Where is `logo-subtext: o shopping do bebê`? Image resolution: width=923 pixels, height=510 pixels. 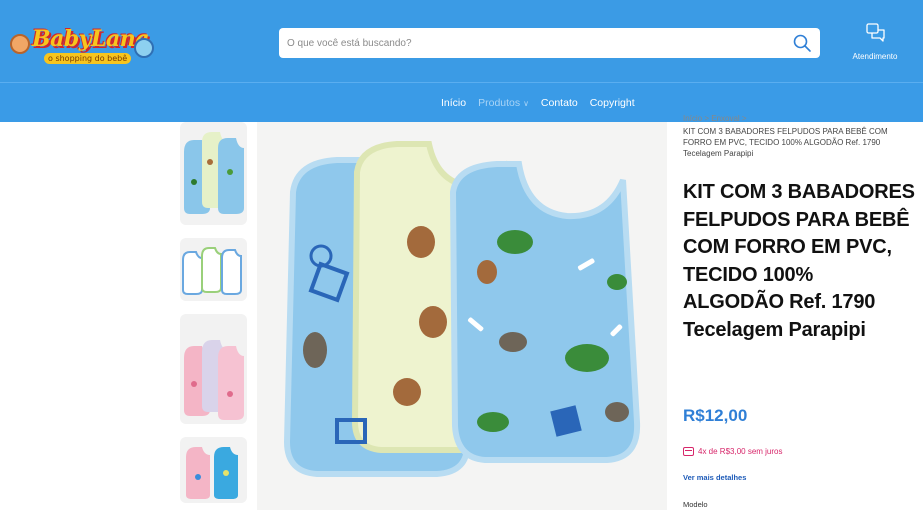
logo-subtext: o shopping do bebê is located at coordinates (88, 58).